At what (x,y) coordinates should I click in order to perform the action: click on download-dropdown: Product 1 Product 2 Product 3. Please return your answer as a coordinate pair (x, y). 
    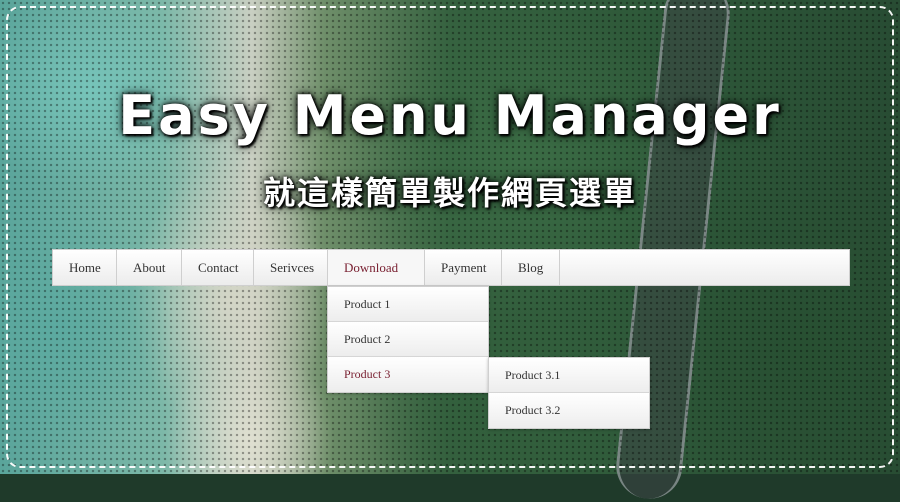
    Looking at the image, I should click on (408, 339).